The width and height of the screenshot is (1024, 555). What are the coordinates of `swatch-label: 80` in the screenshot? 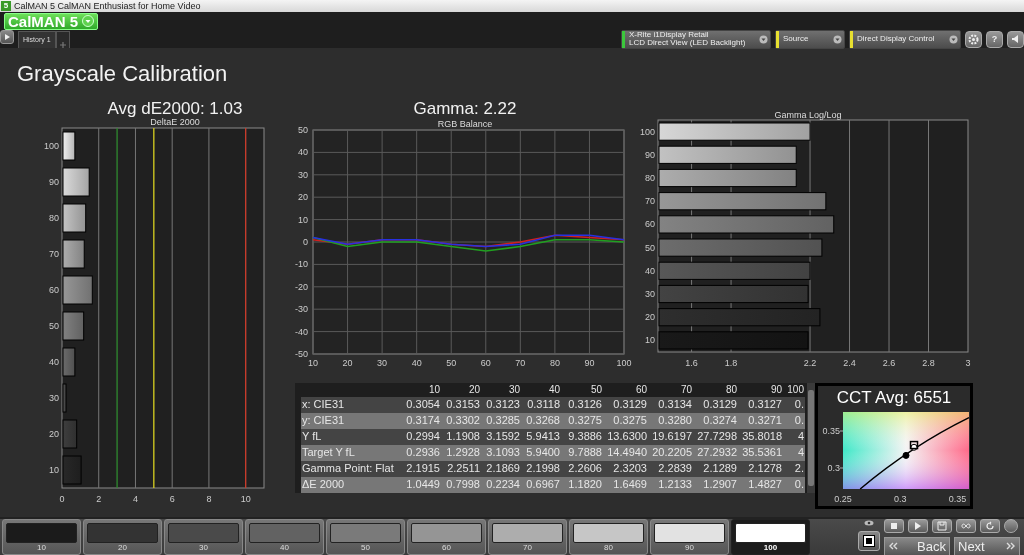 It's located at (608, 548).